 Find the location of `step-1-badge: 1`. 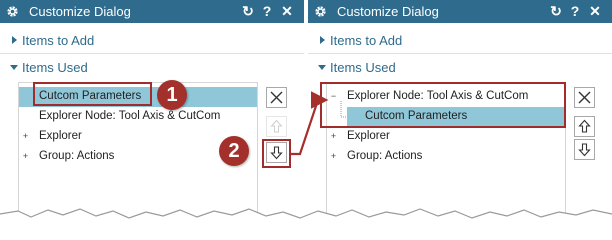

step-1-badge: 1 is located at coordinates (172, 95).